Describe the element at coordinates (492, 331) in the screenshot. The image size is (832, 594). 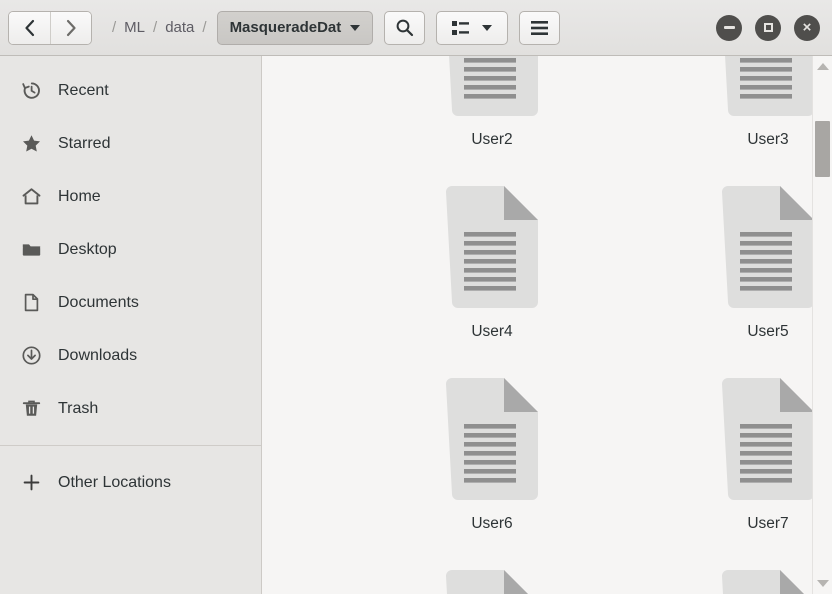
I see `file-label: User4` at that location.